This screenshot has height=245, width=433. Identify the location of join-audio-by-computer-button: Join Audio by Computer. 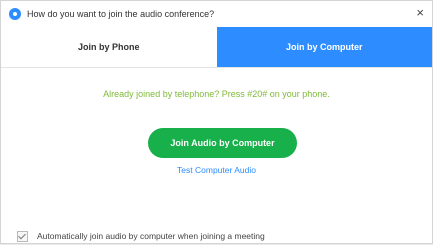
(222, 143).